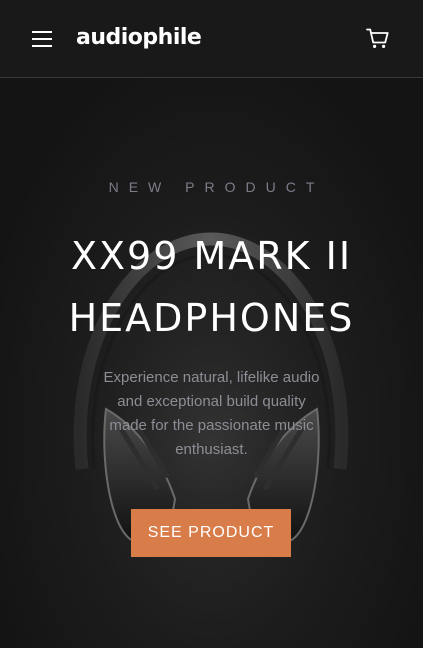 This screenshot has width=423, height=648. What do you see at coordinates (377, 38) in the screenshot?
I see `shopping-cart-icon` at bounding box center [377, 38].